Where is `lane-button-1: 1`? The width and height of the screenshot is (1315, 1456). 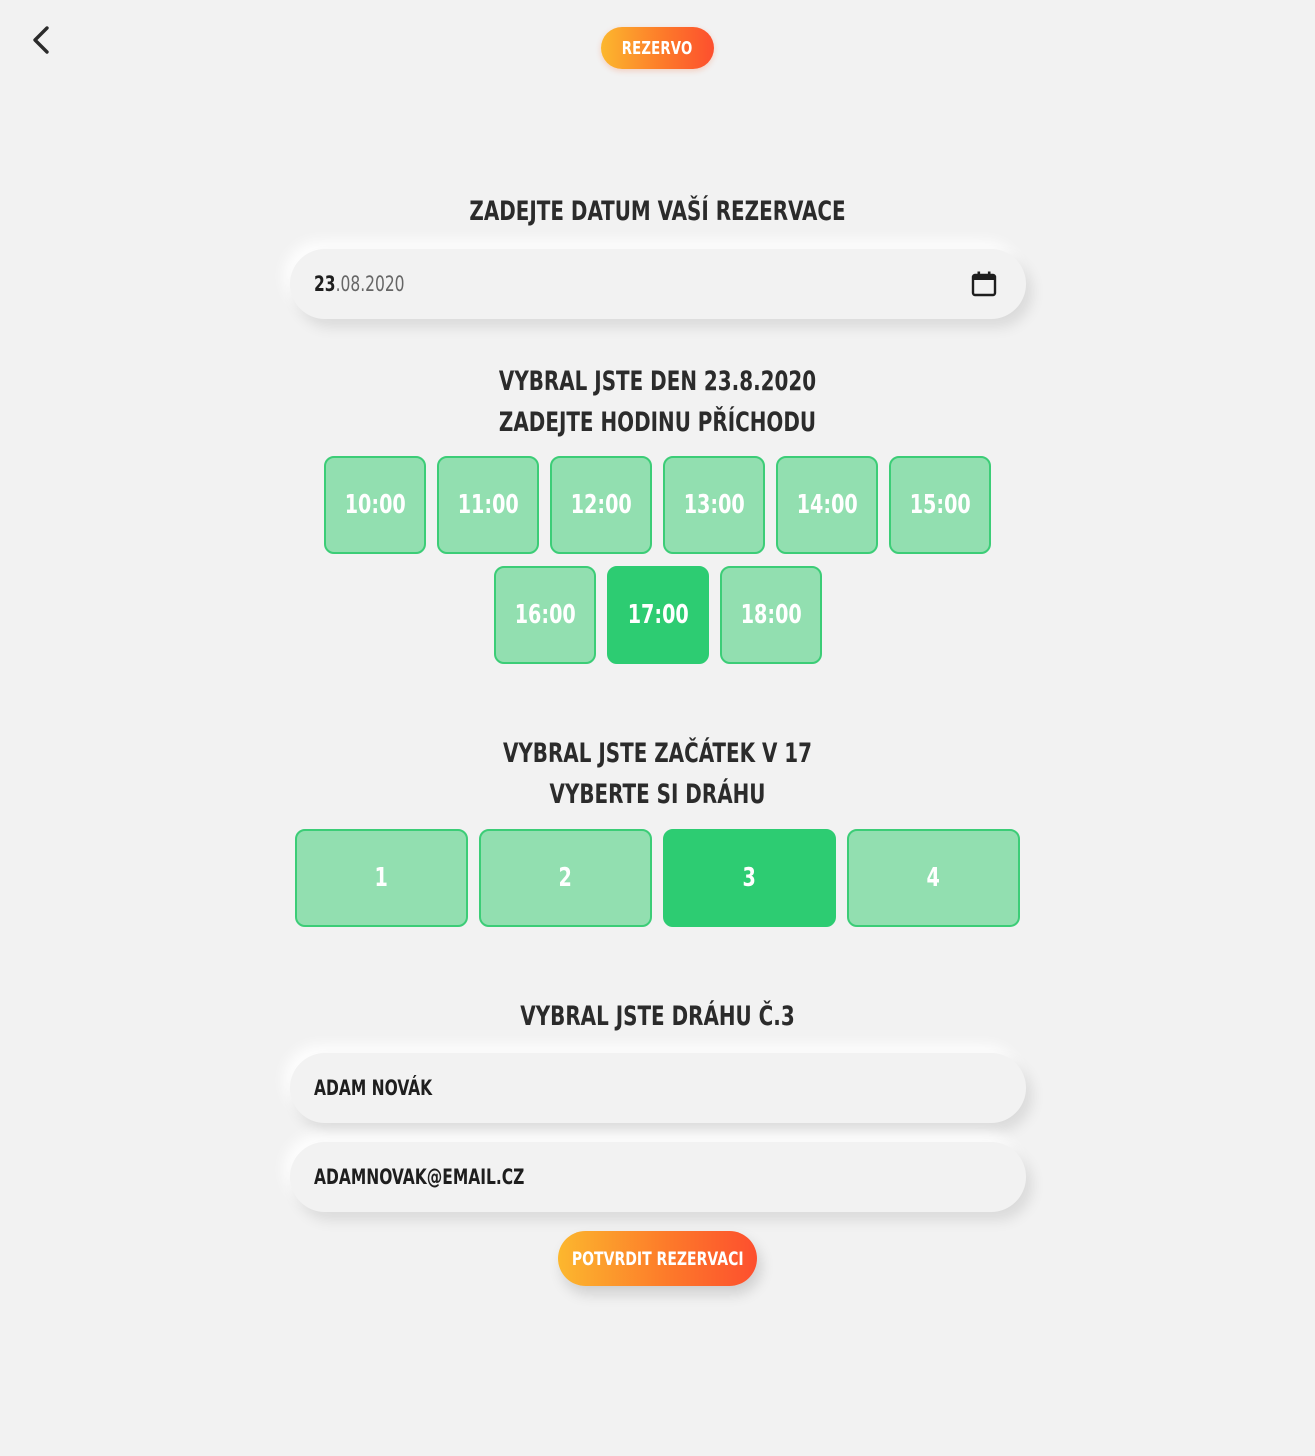
lane-button-1: 1 is located at coordinates (381, 878).